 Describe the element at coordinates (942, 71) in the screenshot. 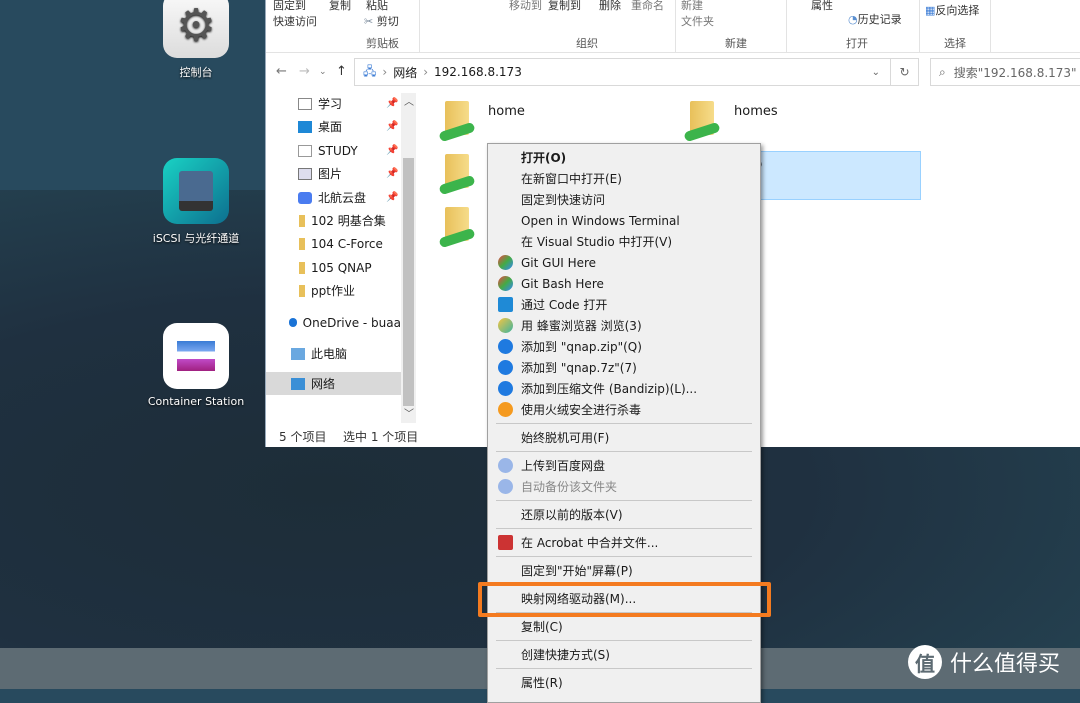

I see `search-icon: ⌕` at that location.